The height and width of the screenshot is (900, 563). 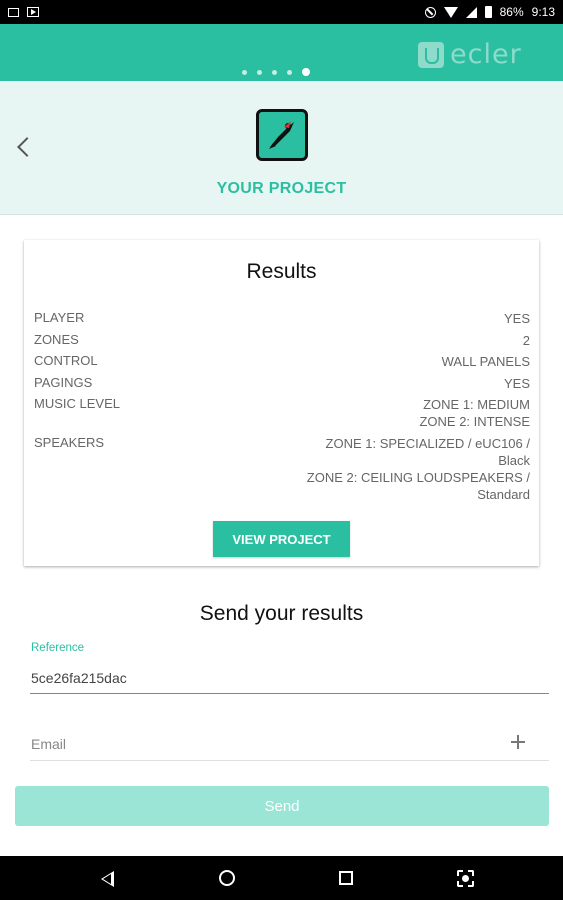 I want to click on chevron-left-icon, so click(x=27, y=147).